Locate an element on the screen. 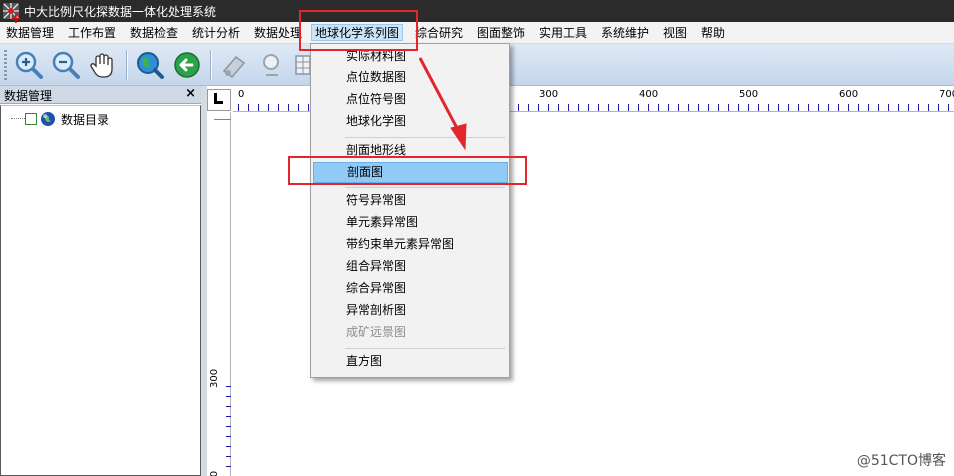 The height and width of the screenshot is (476, 954). ruler-corner is located at coordinates (219, 100).